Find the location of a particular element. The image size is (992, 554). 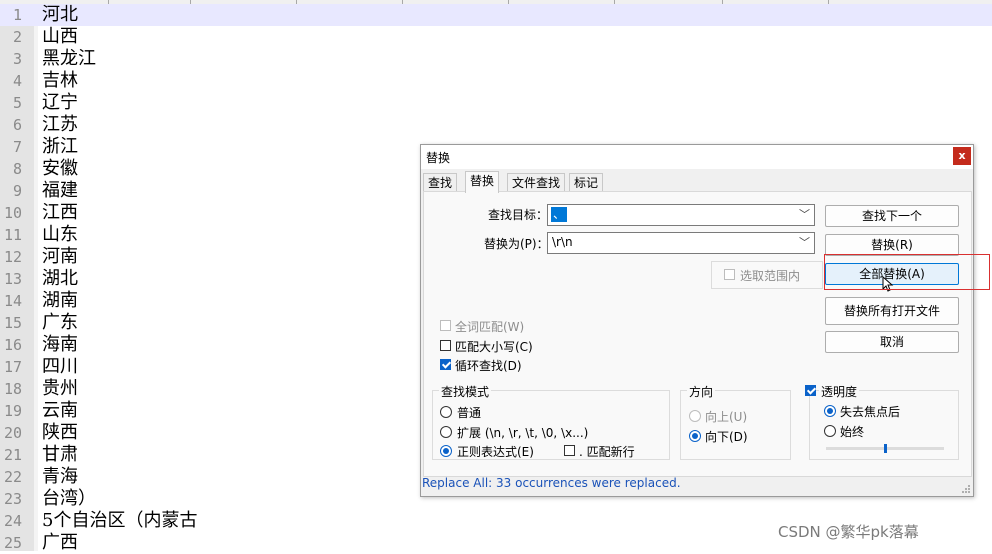

match-case-label: 匹配大小写(C) is located at coordinates (494, 347).